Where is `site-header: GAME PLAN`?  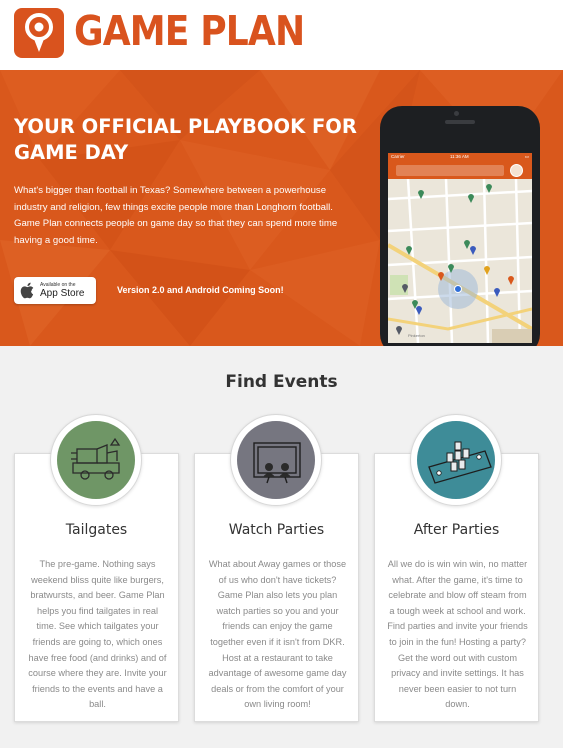 site-header: GAME PLAN is located at coordinates (281, 35).